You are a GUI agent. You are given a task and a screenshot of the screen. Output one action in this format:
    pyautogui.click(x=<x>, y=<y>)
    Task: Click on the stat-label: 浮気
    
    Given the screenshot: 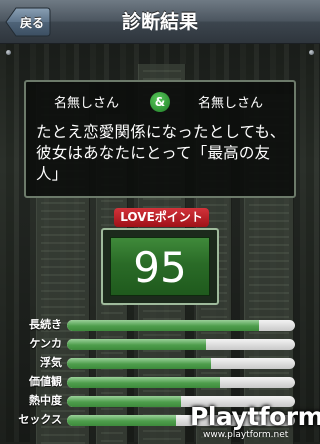 What is the action you would take?
    pyautogui.click(x=51, y=362)
    